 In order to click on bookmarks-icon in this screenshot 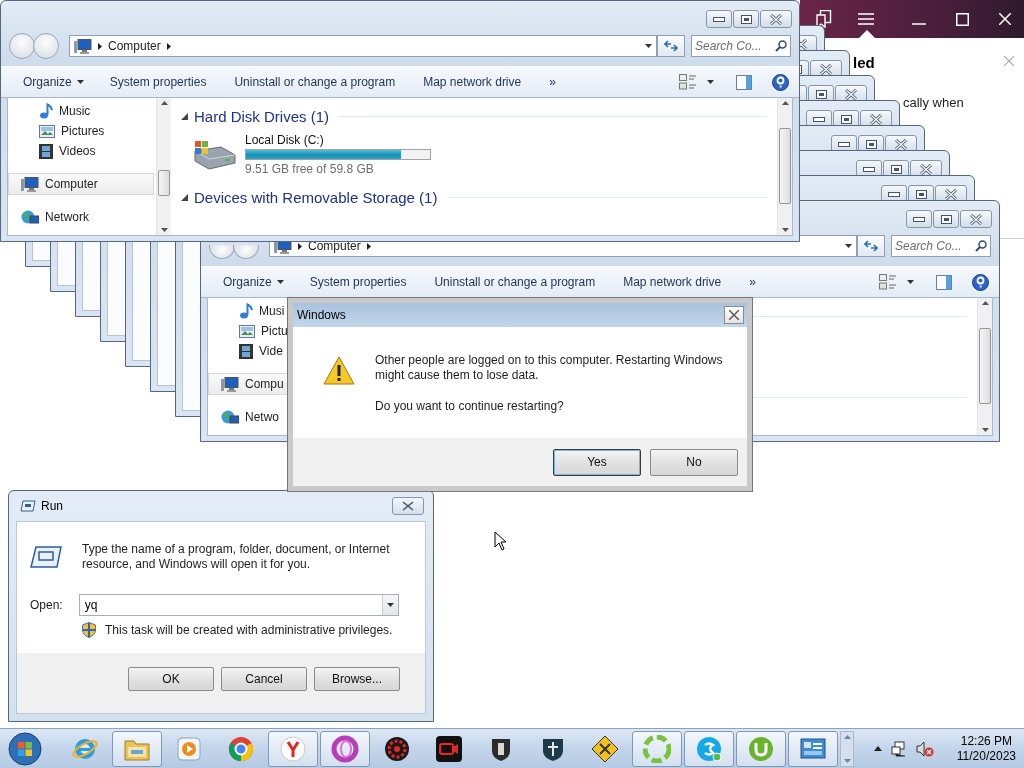, I will do `click(824, 19)`.